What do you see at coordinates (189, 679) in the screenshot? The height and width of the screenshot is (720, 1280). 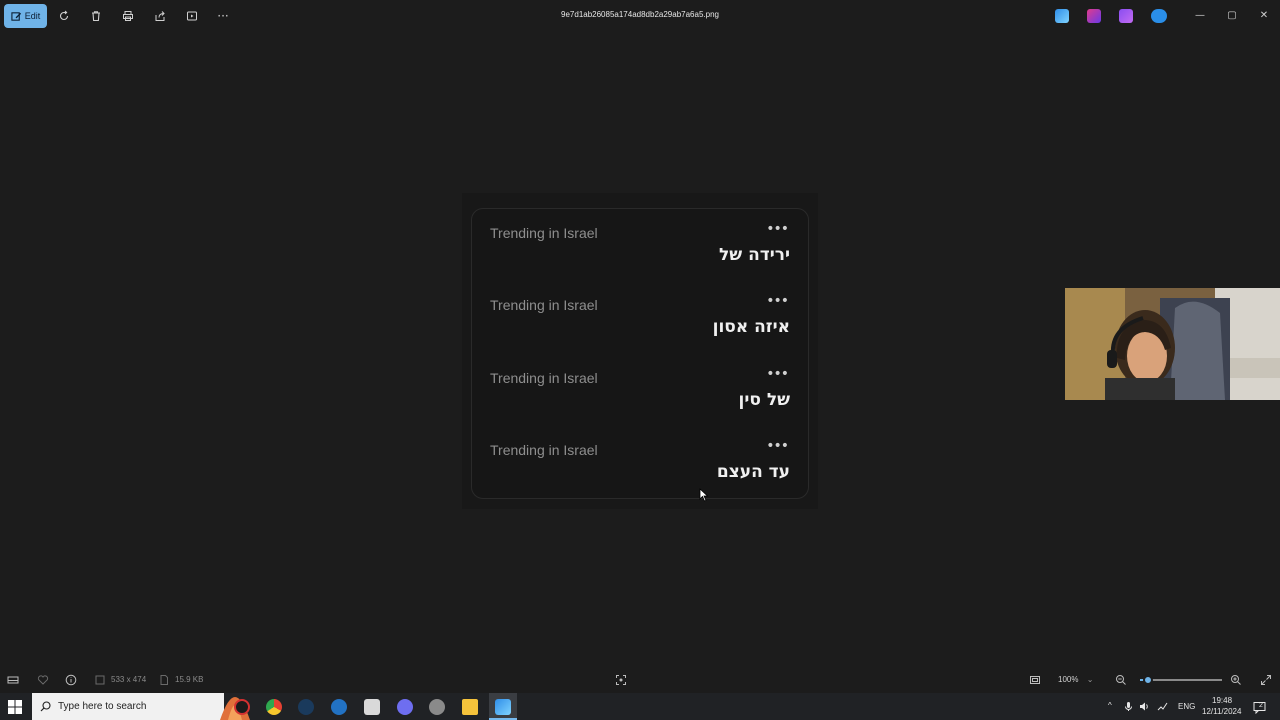 I see `file-size: 15.9 KB` at bounding box center [189, 679].